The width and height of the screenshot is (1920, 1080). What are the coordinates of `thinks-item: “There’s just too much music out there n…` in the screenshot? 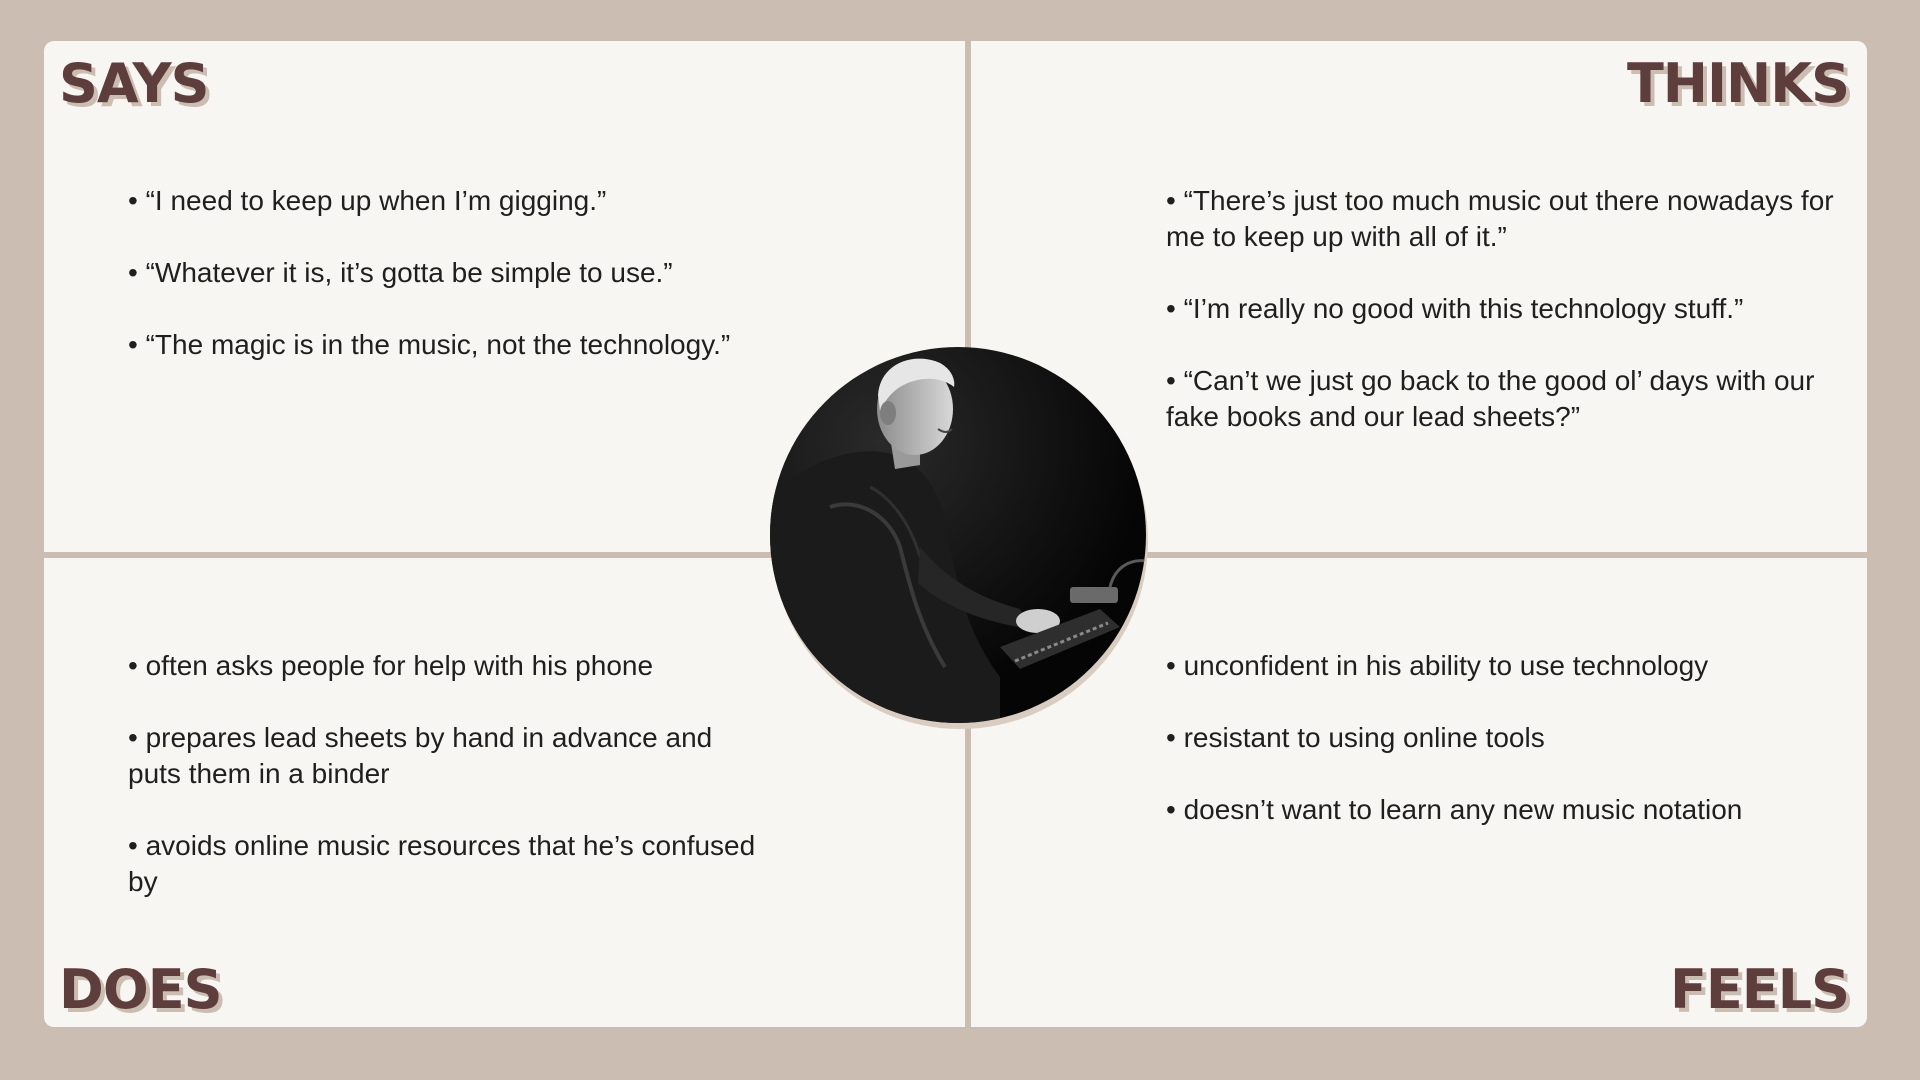 It's located at (1506, 219).